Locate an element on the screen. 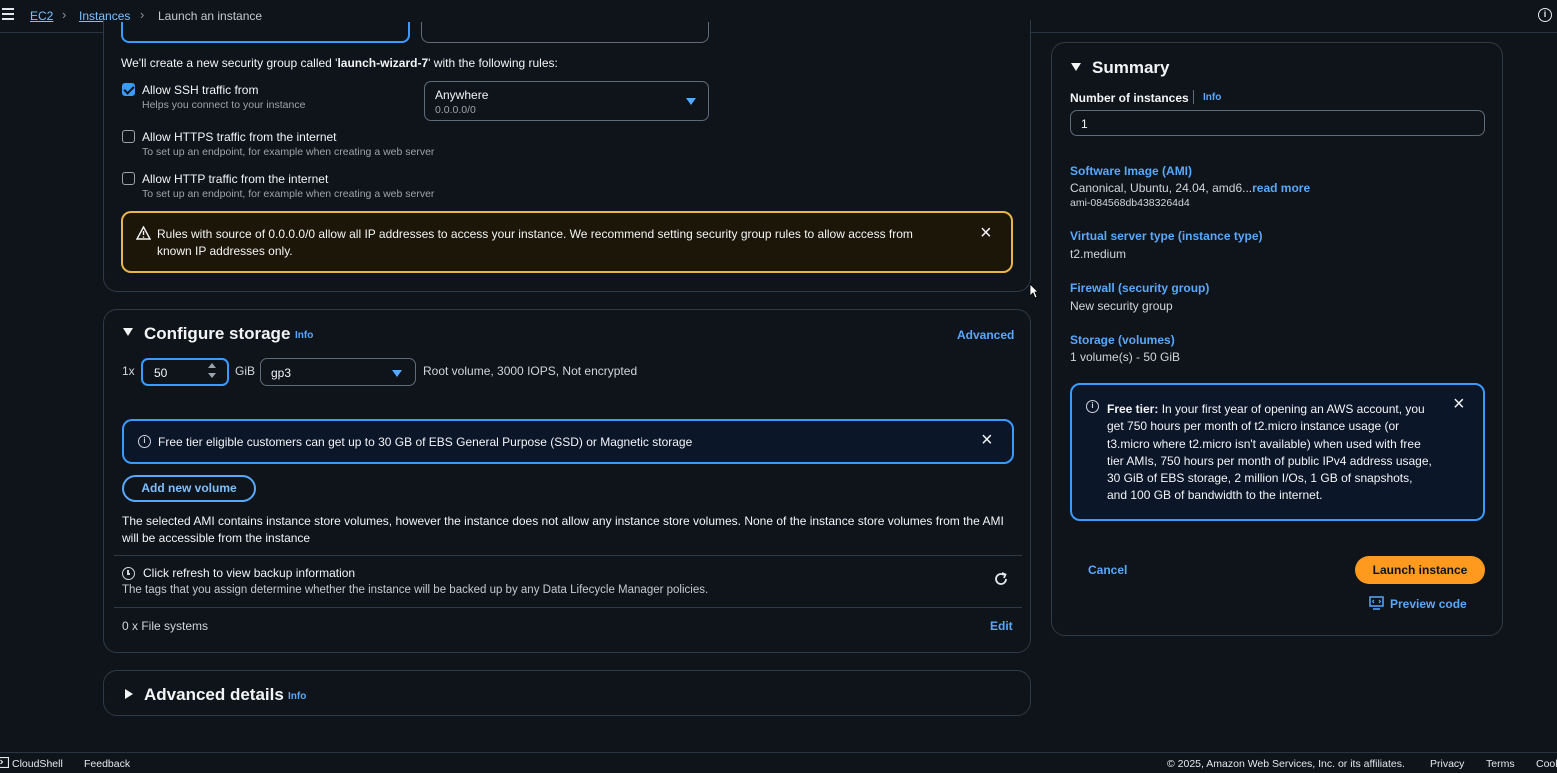 The width and height of the screenshot is (1557, 773). volume-type-select: gp3 is located at coordinates (338, 372).